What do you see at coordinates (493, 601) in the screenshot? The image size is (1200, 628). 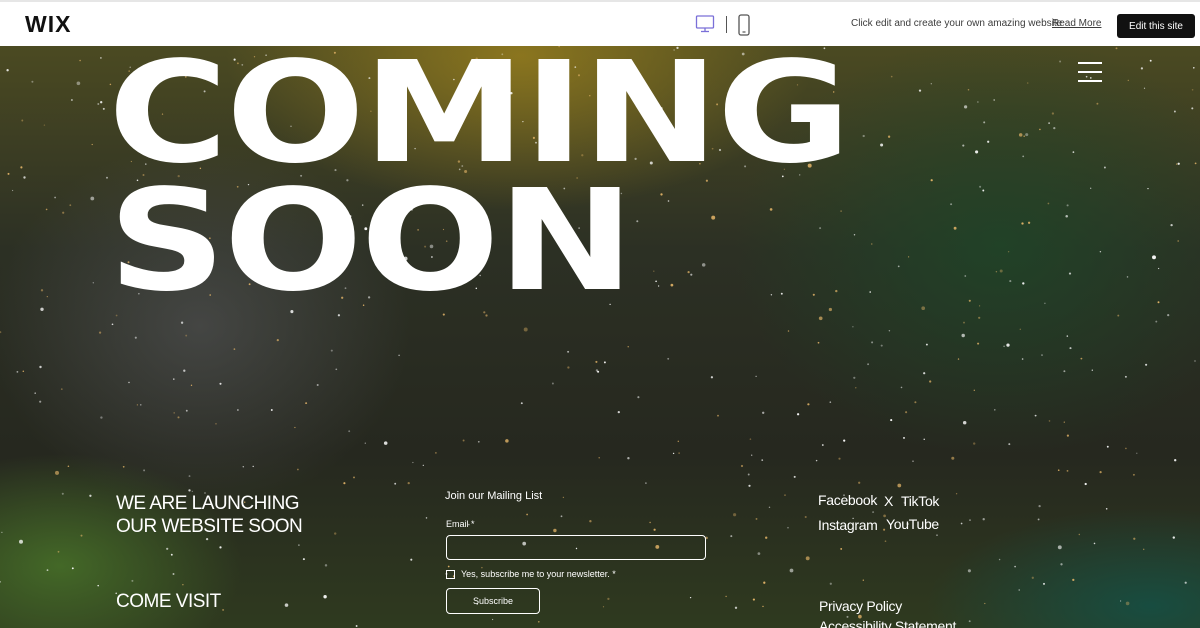 I see `subscribe-button: Subscribe` at bounding box center [493, 601].